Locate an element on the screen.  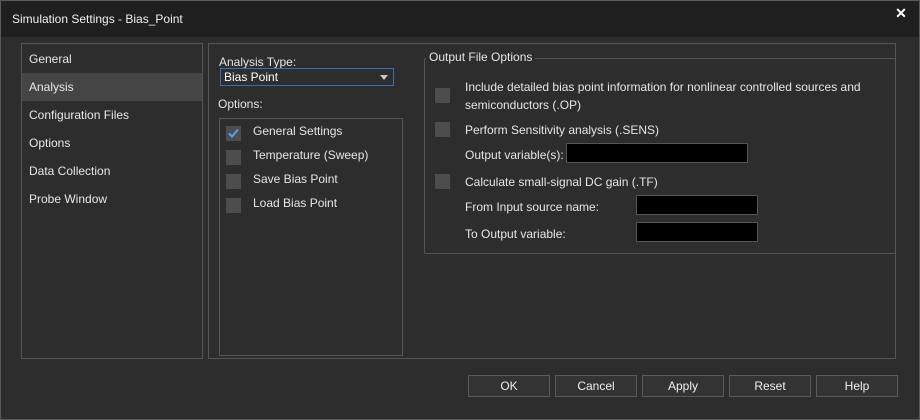
from-input-source-label: From Input source name: is located at coordinates (532, 207).